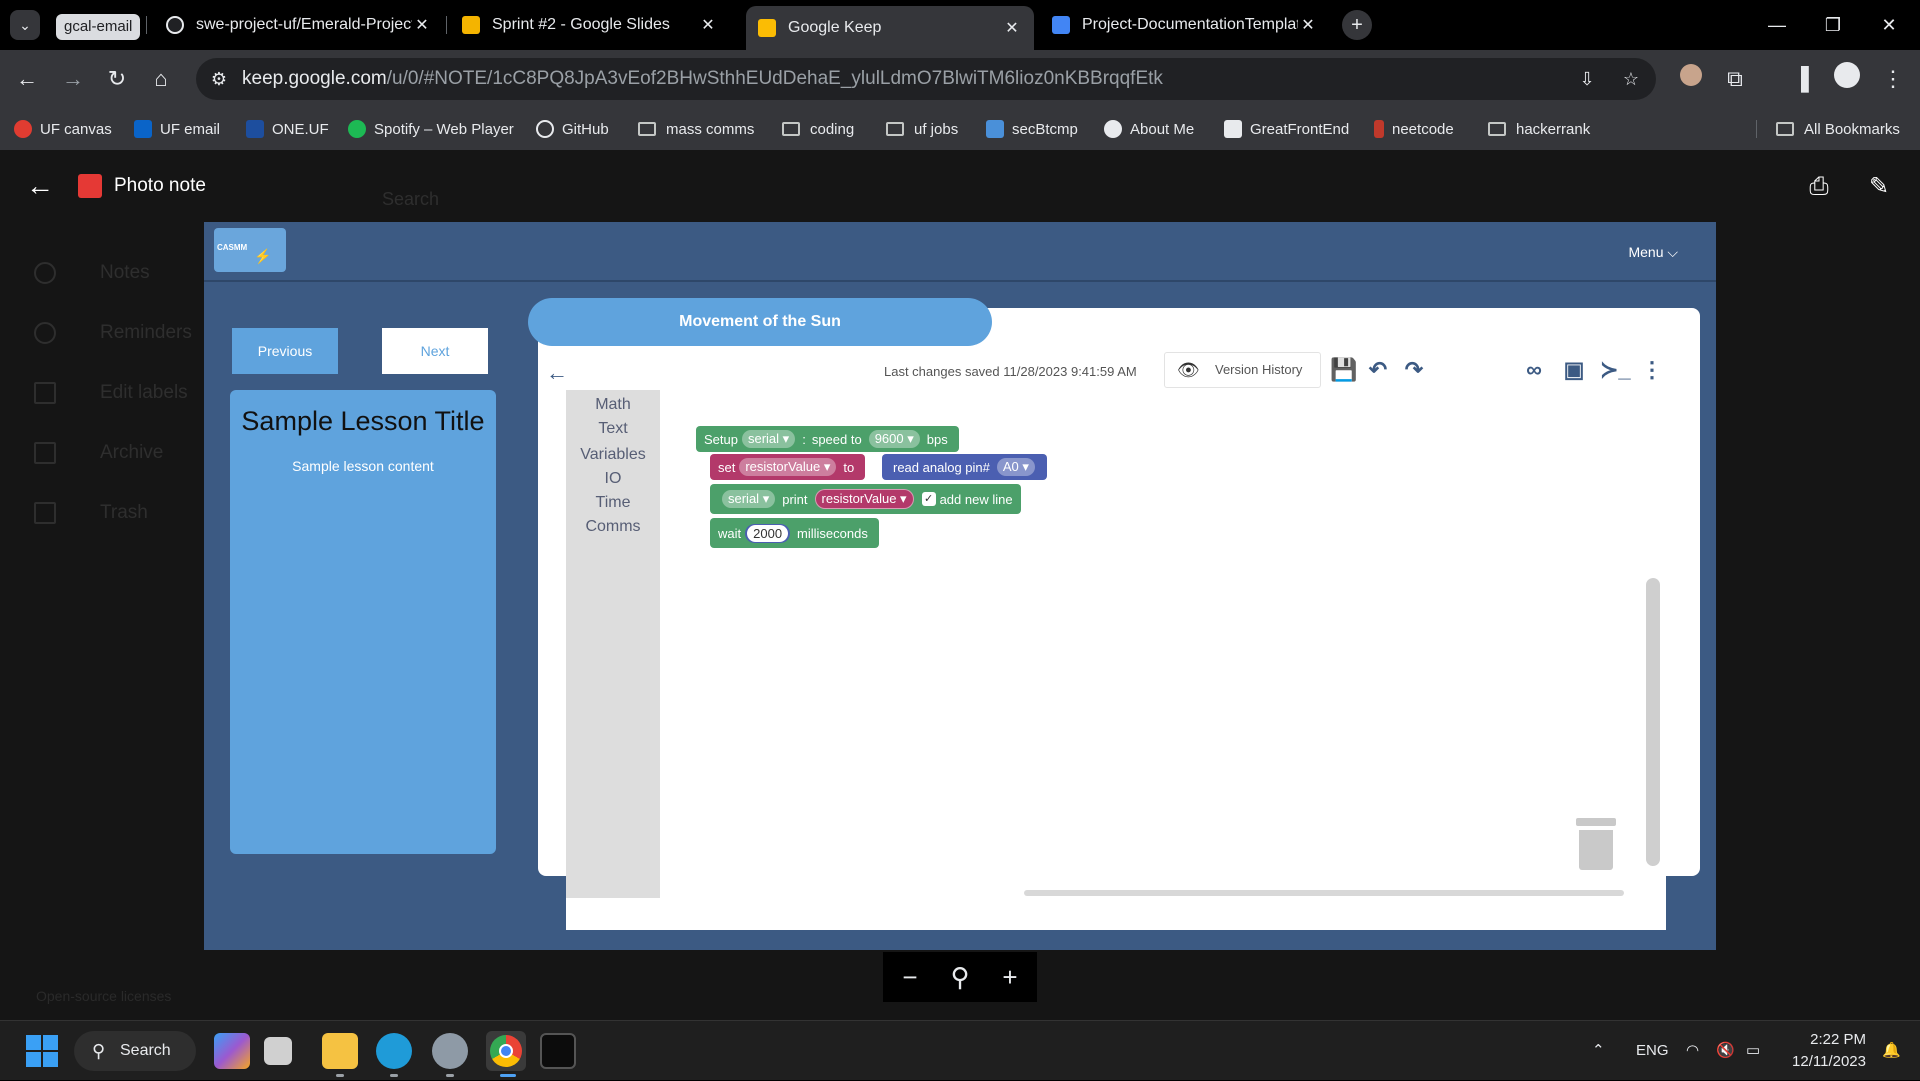  I want to click on task-view-icon, so click(278, 1051).